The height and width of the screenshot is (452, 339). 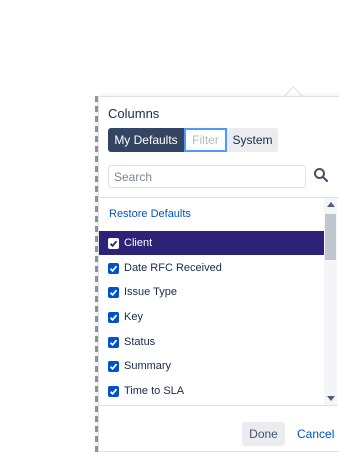 I want to click on tab-my-defaults: My Defaults, so click(x=146, y=140).